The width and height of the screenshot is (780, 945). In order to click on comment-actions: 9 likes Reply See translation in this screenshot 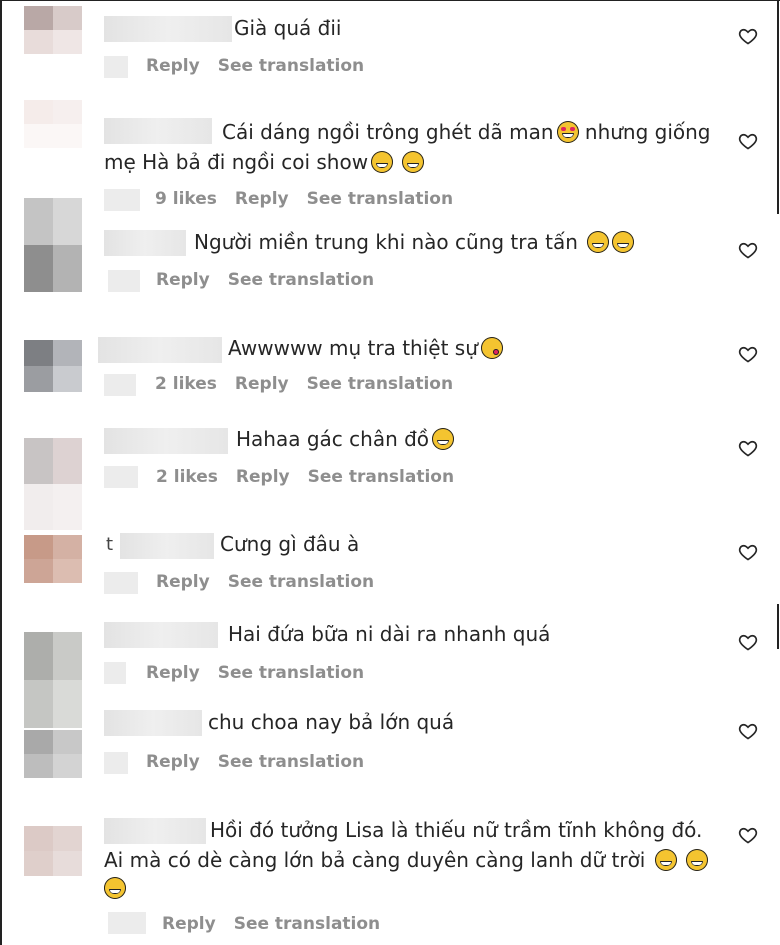, I will do `click(313, 199)`.